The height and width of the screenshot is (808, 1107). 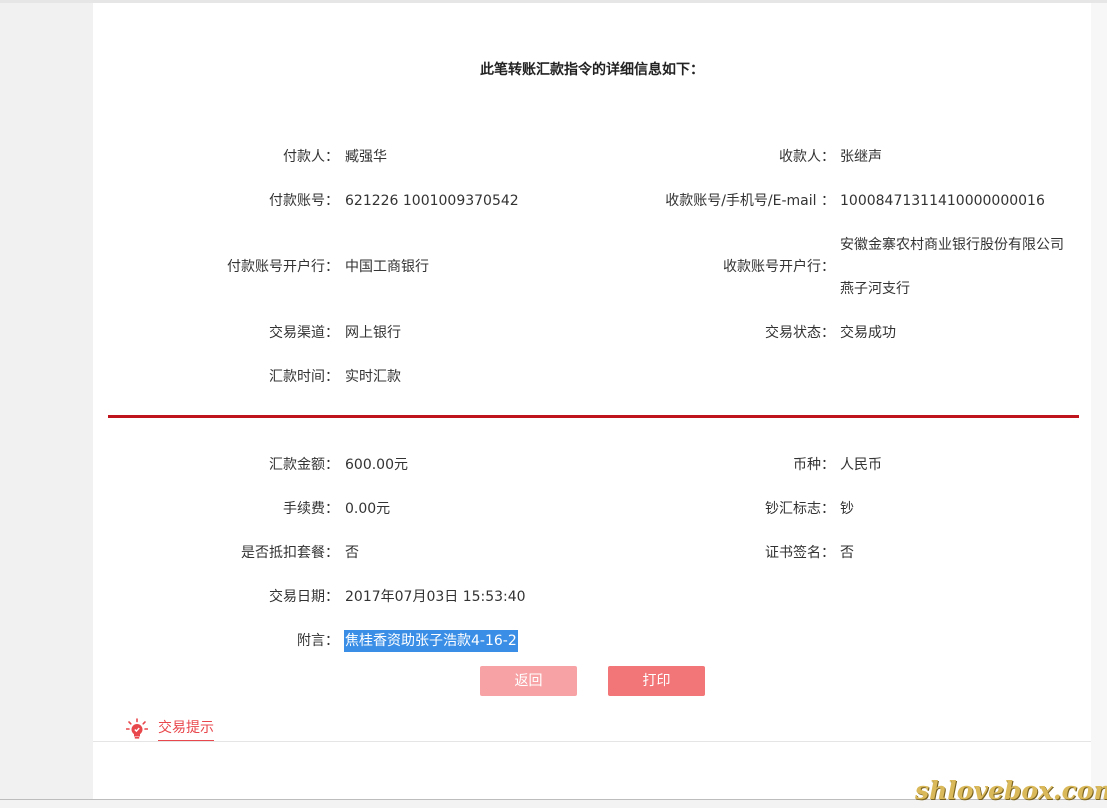 I want to click on payer-bank-label: 付款账号开户行：, so click(x=283, y=267).